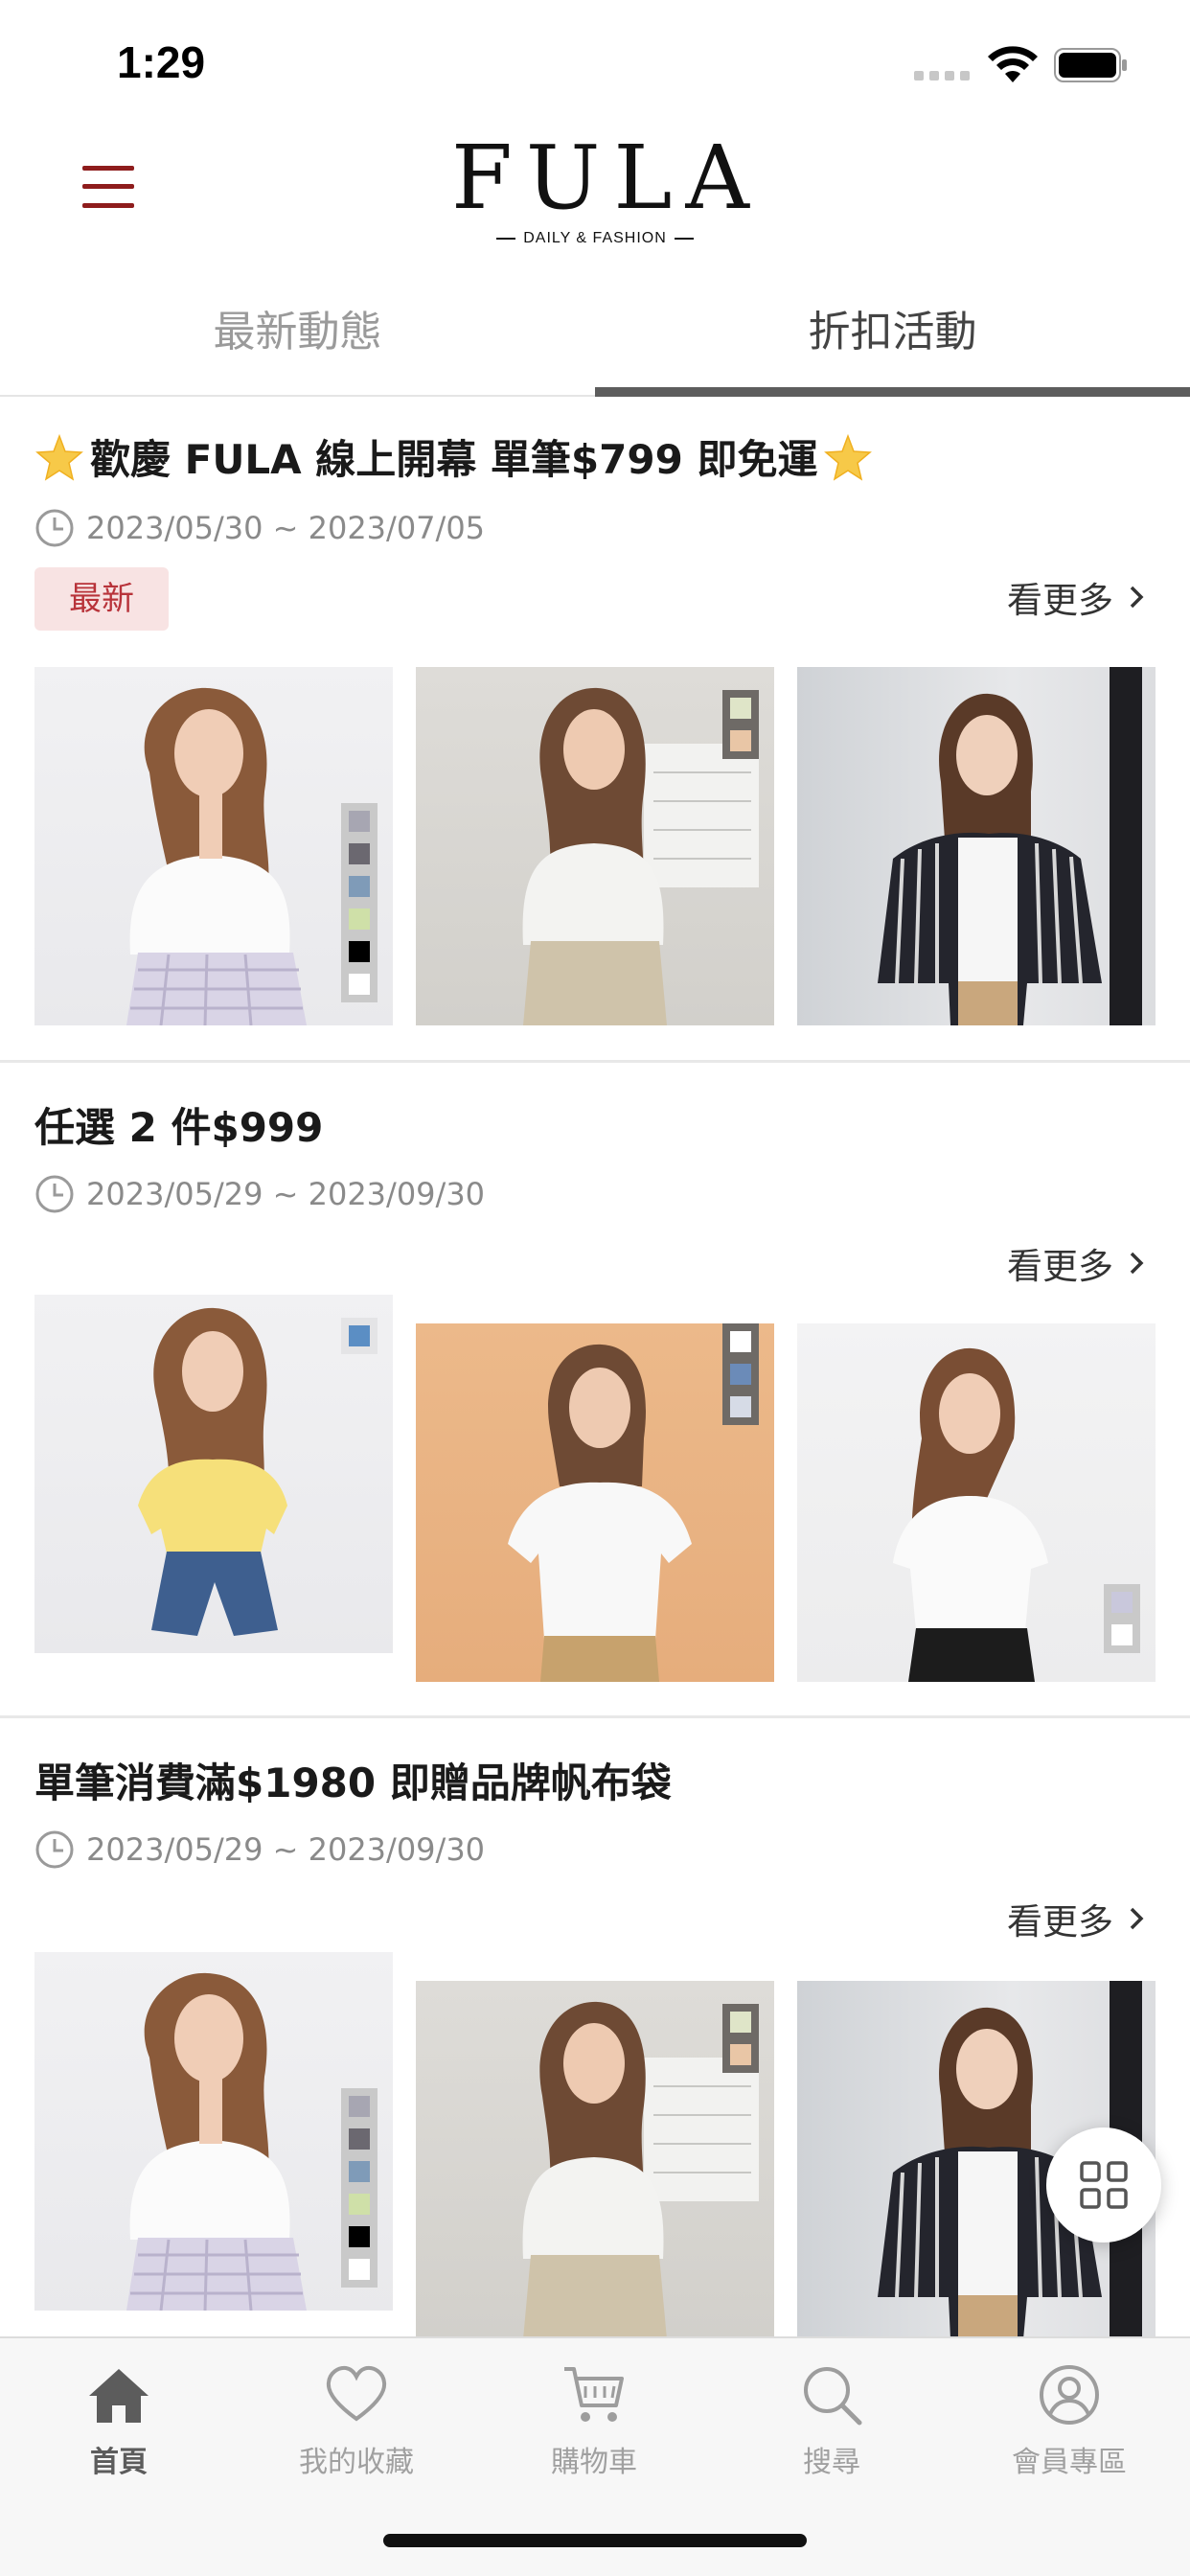 The width and height of the screenshot is (1190, 2576). I want to click on brand-logo: FULA DAILY & FASHION, so click(607, 186).